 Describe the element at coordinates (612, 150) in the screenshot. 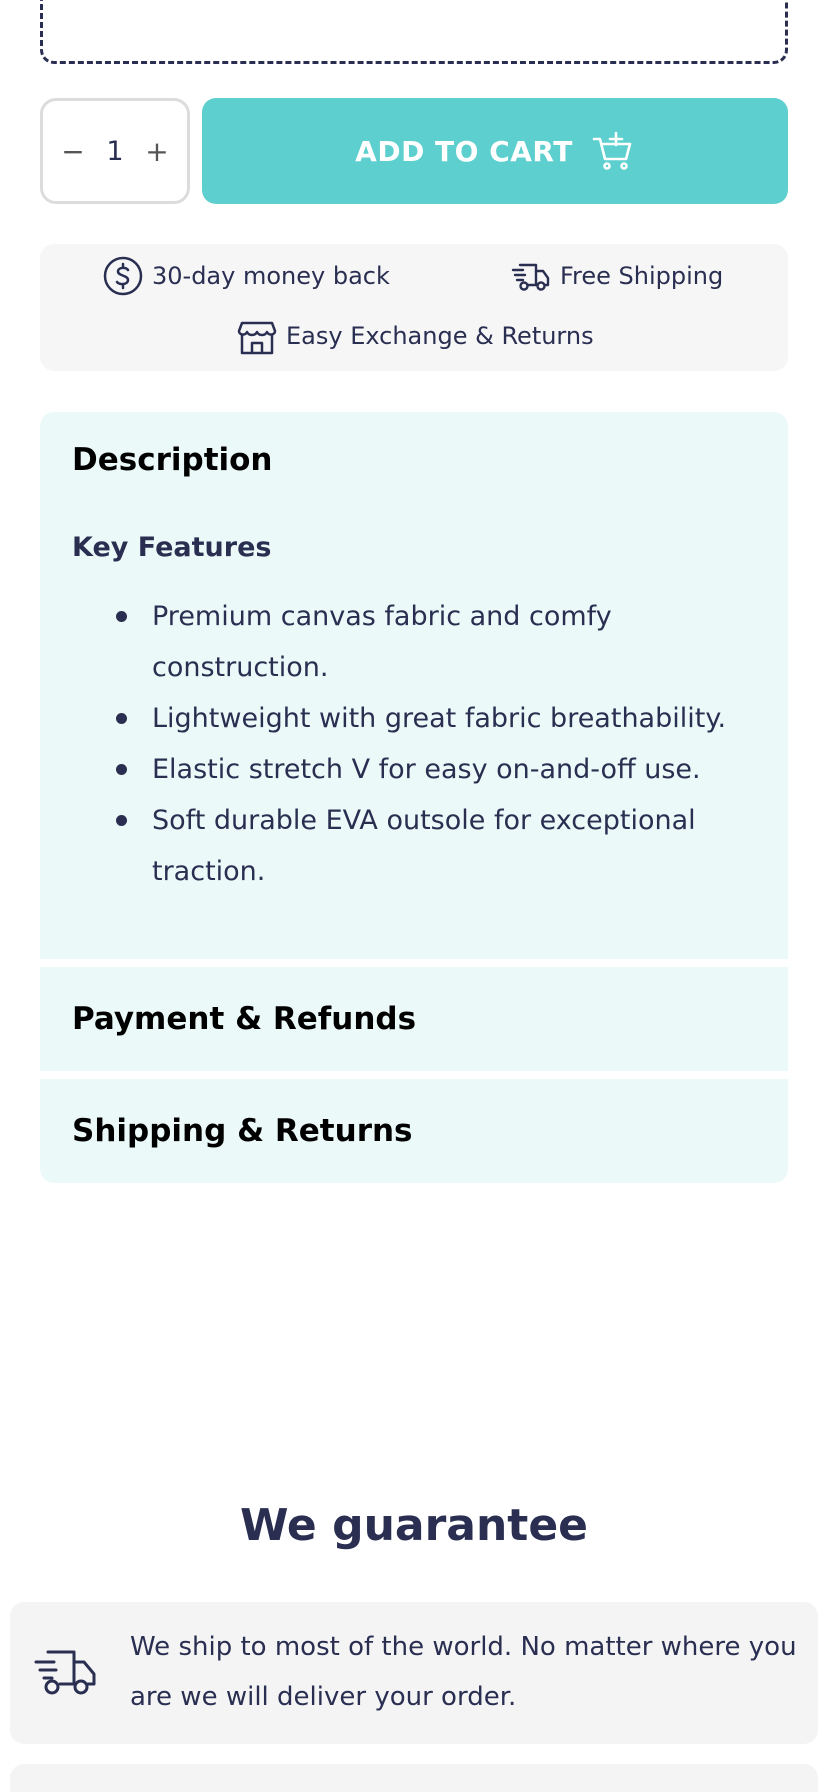

I see `cart-plus-icon` at that location.